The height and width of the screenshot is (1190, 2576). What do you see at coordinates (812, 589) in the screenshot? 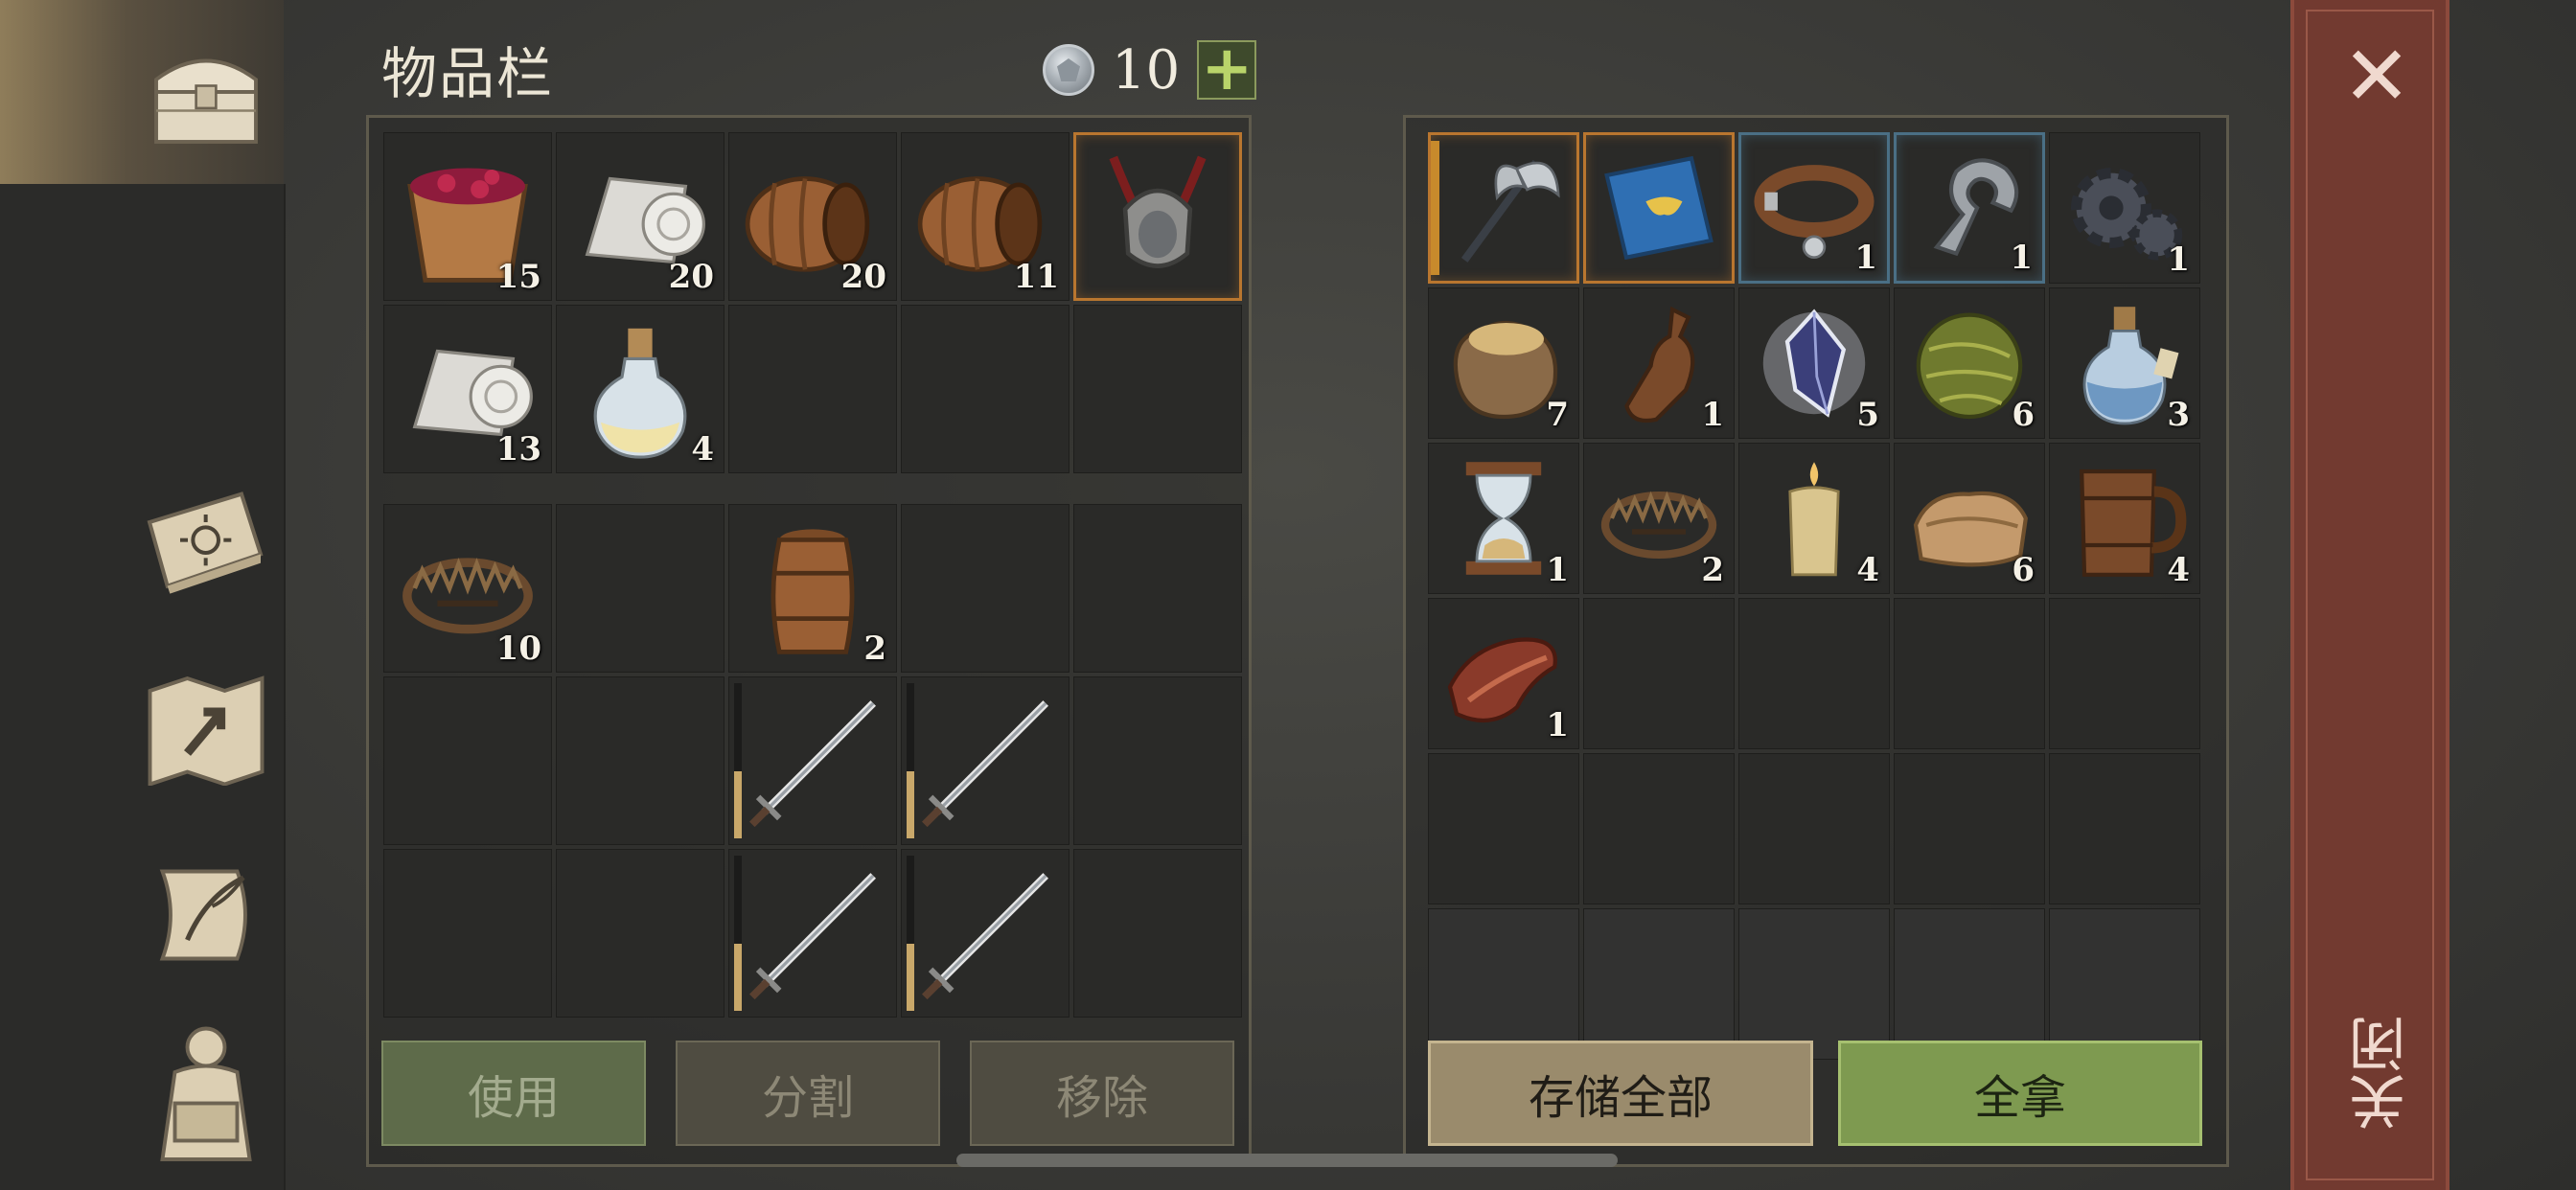
I see `inventory-slot-barrel-small: 2` at bounding box center [812, 589].